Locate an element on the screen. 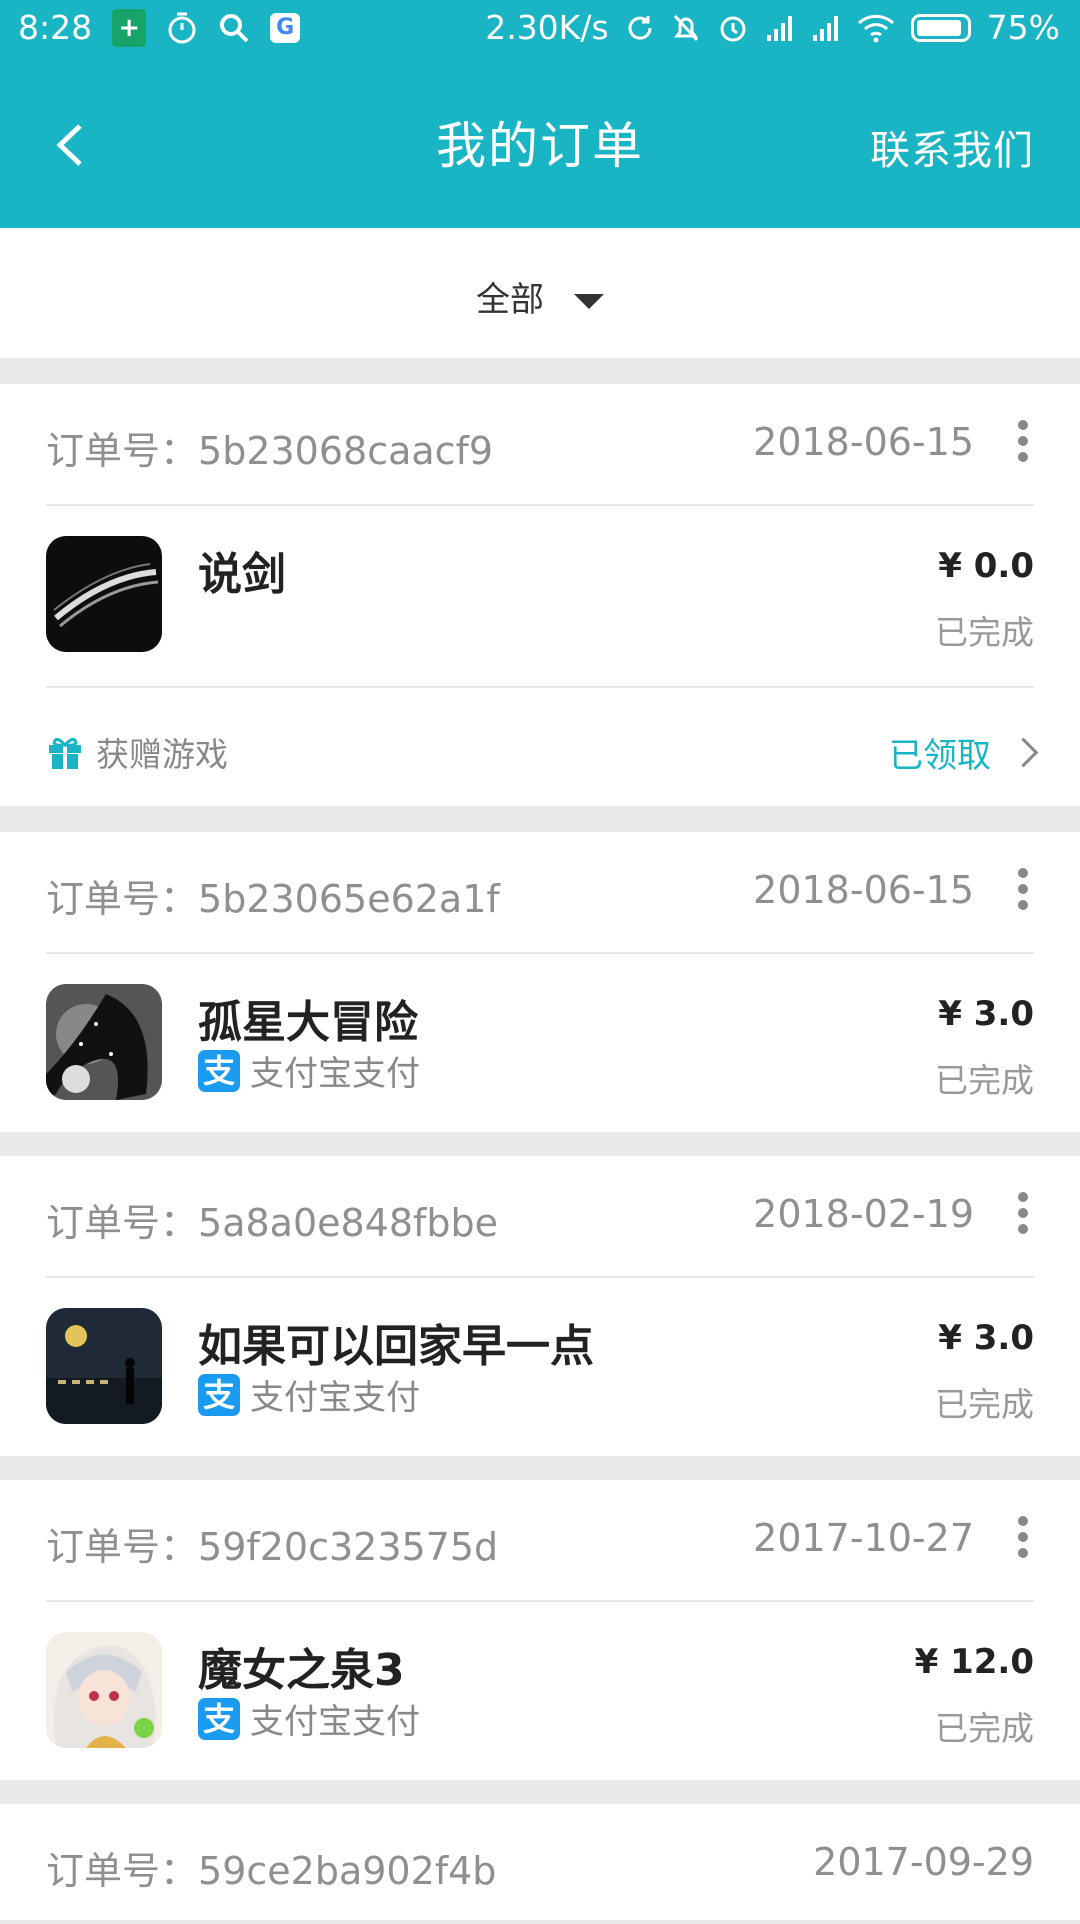 This screenshot has width=1080, height=1924. battery-icon is located at coordinates (940, 27).